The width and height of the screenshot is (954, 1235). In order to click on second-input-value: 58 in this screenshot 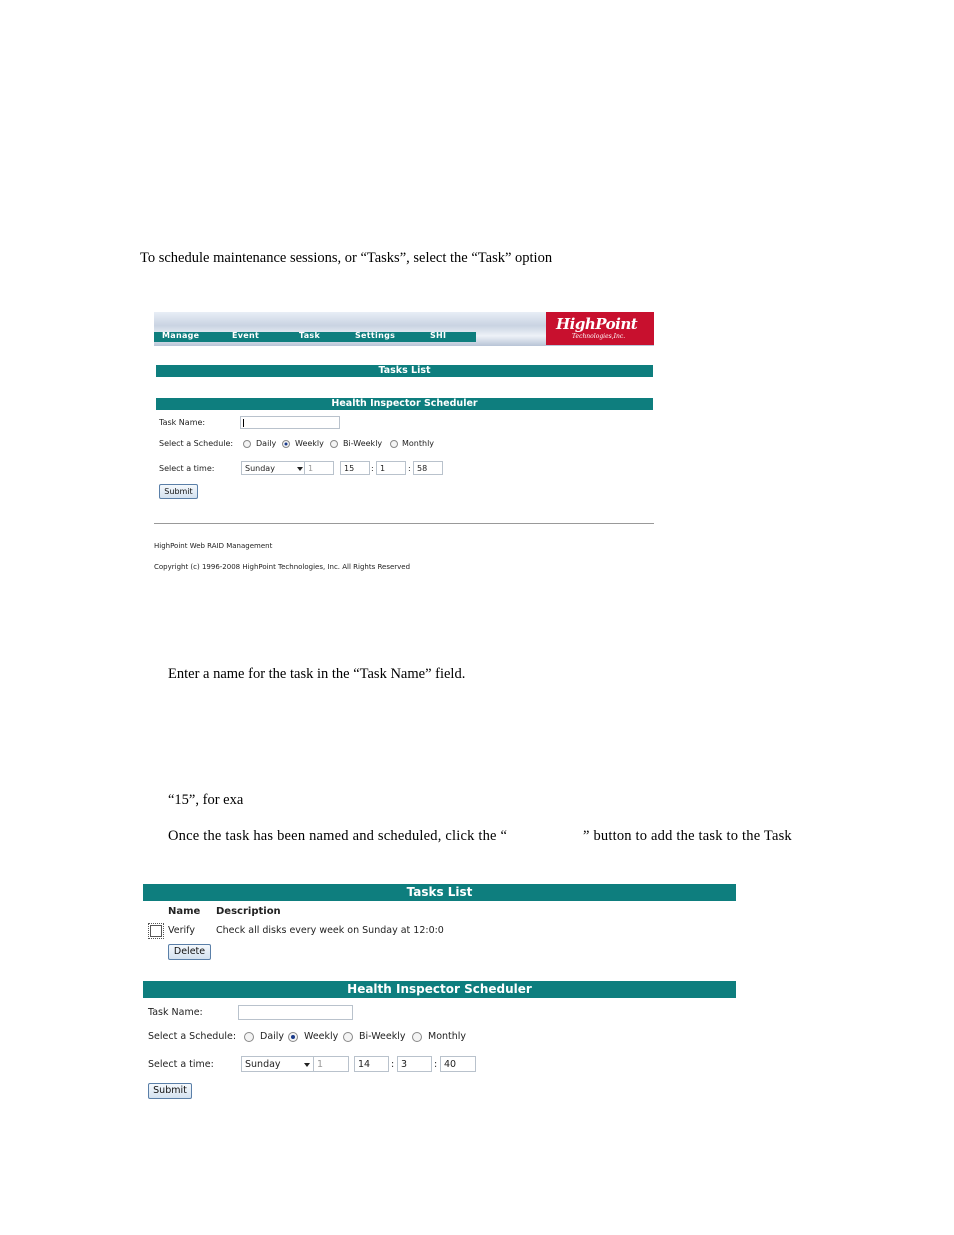, I will do `click(422, 468)`.